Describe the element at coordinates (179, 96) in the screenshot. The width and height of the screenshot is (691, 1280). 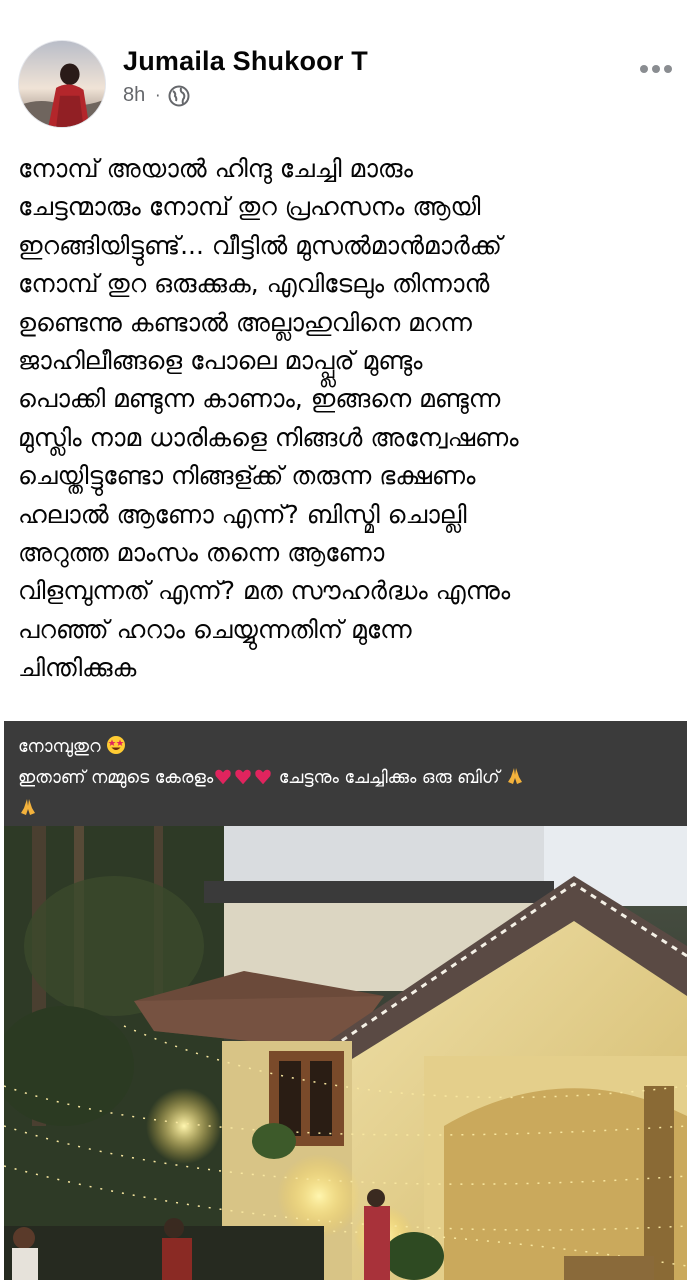
I see `globe-icon` at that location.